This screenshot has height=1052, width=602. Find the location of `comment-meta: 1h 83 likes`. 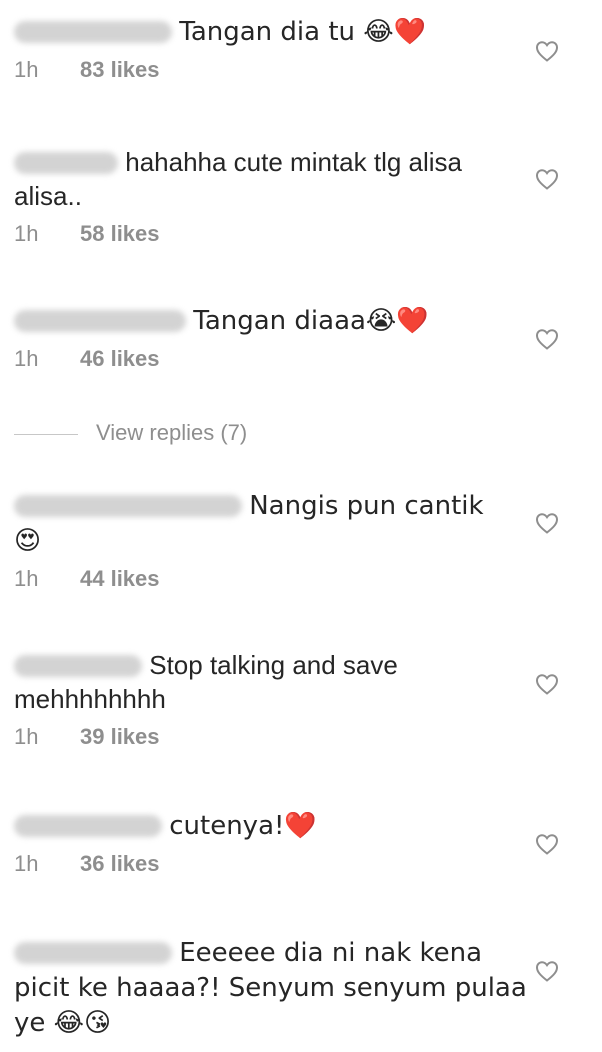

comment-meta: 1h 83 likes is located at coordinates (274, 70).